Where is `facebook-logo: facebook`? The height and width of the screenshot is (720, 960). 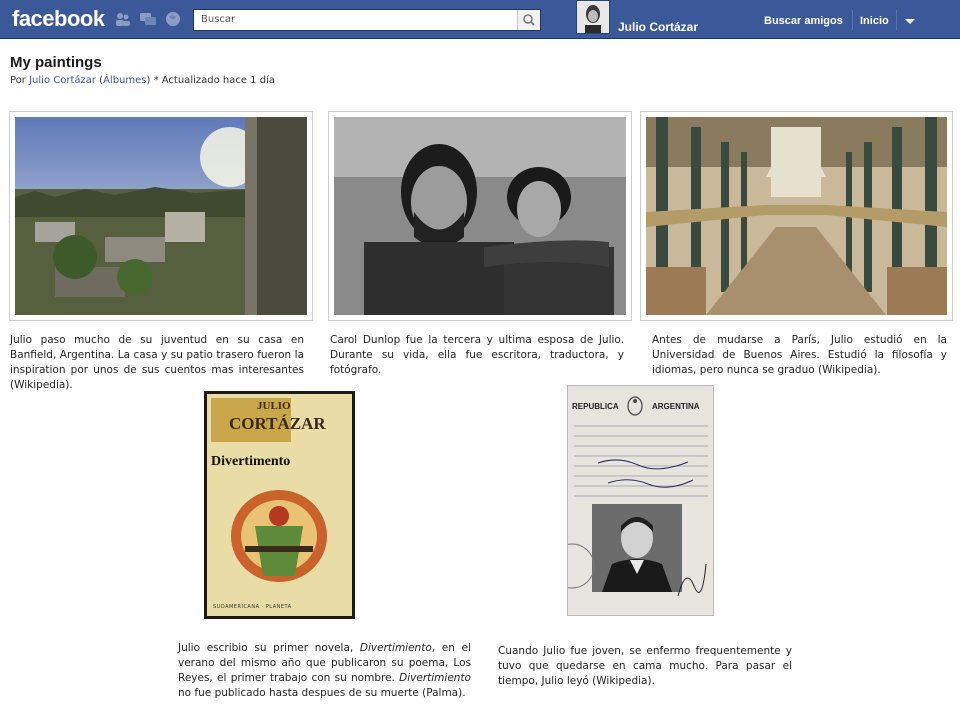 facebook-logo: facebook is located at coordinates (58, 19).